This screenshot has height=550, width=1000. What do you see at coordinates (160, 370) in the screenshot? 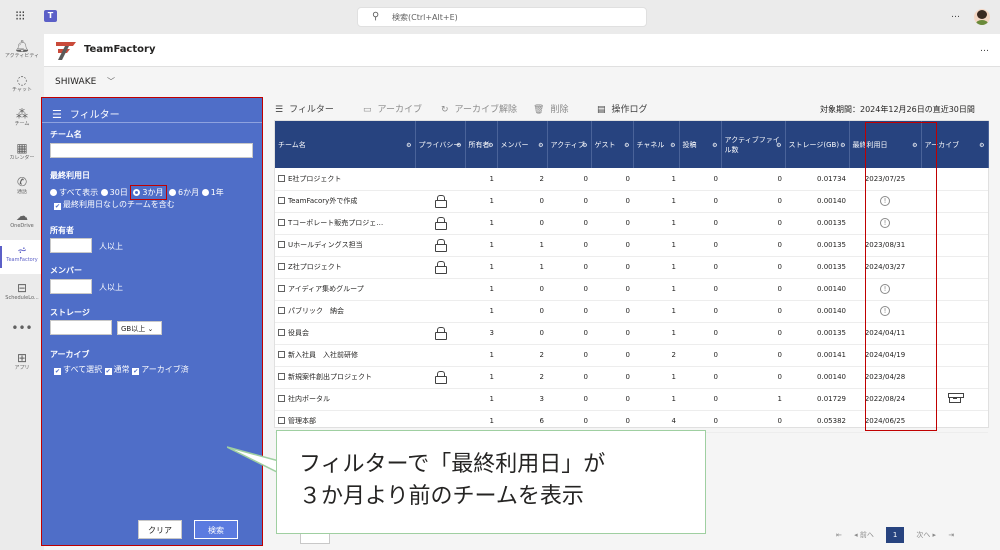
I see `archive-archived-checkbox: ✔ アーカイブ済` at bounding box center [160, 370].